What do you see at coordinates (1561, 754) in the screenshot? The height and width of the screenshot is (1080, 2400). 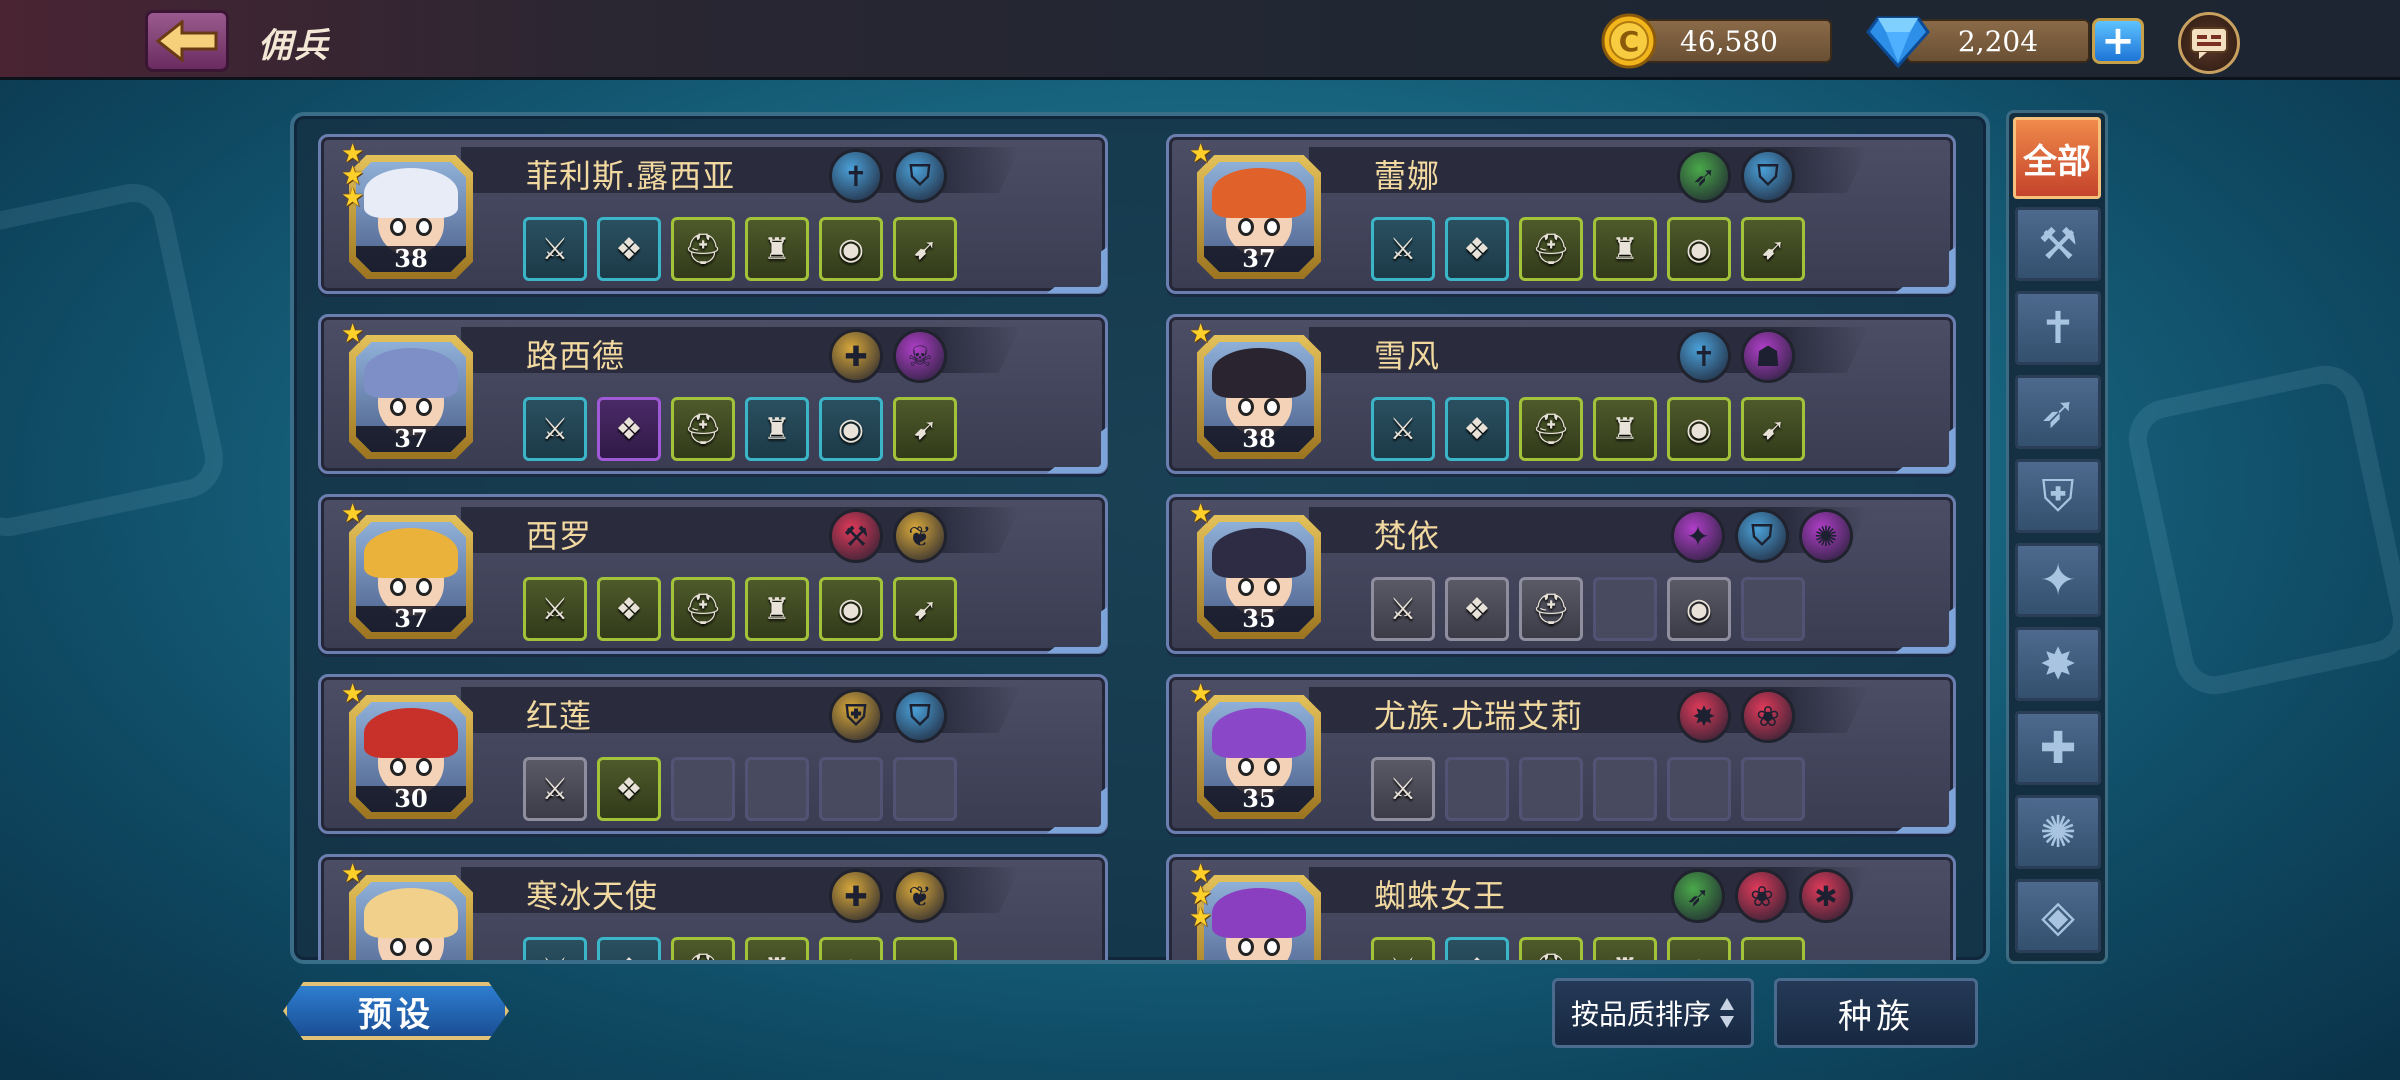 I see `hero-card: 尤族.尤瑞艾莉 35 ★ ✸ ❀ ⚔` at bounding box center [1561, 754].